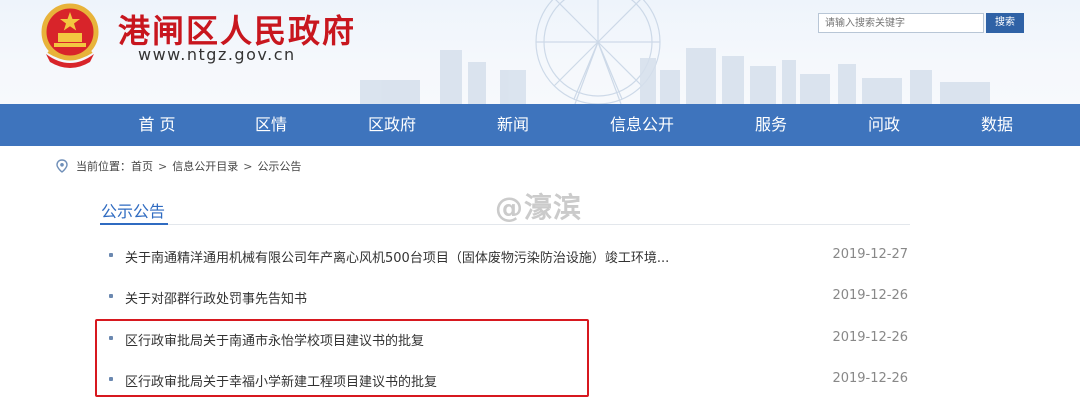  I want to click on highlight-annotation-box, so click(342, 358).